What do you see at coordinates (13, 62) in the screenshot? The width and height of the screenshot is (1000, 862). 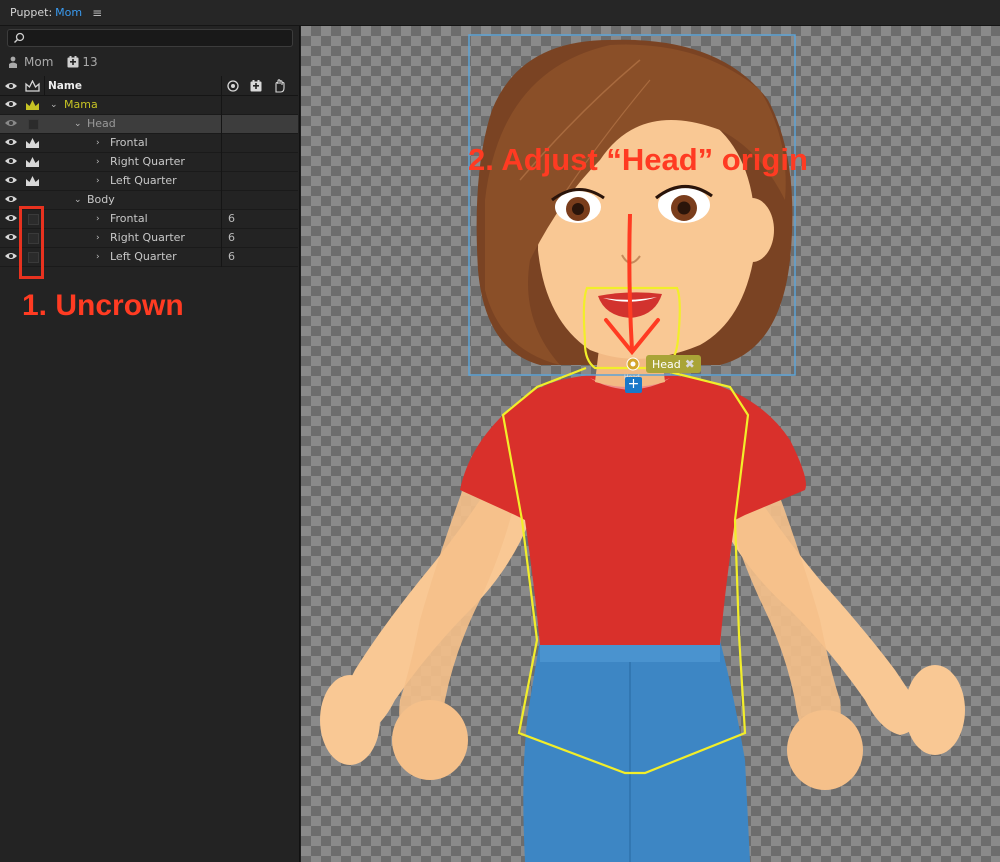 I see `puppet-icon` at bounding box center [13, 62].